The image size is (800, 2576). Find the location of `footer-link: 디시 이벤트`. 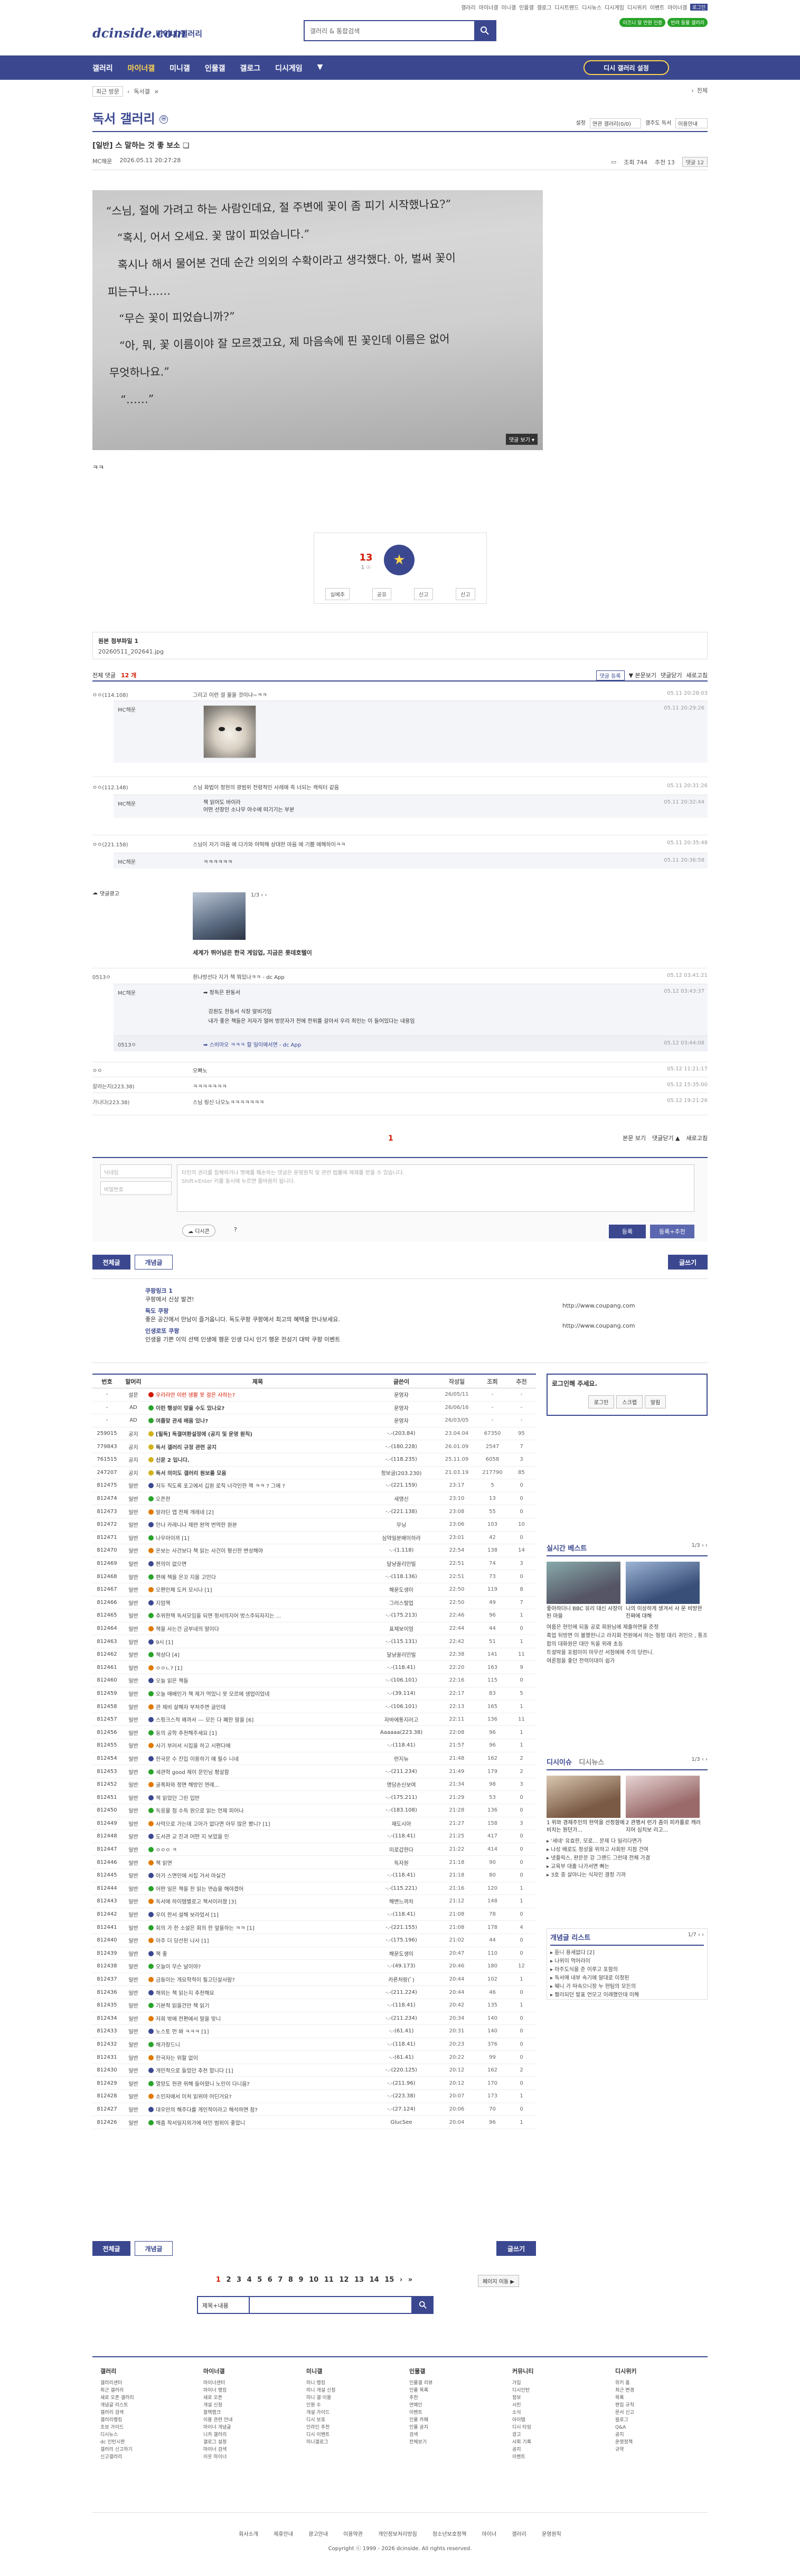

footer-link: 디시 이벤트 is located at coordinates (320, 2435).